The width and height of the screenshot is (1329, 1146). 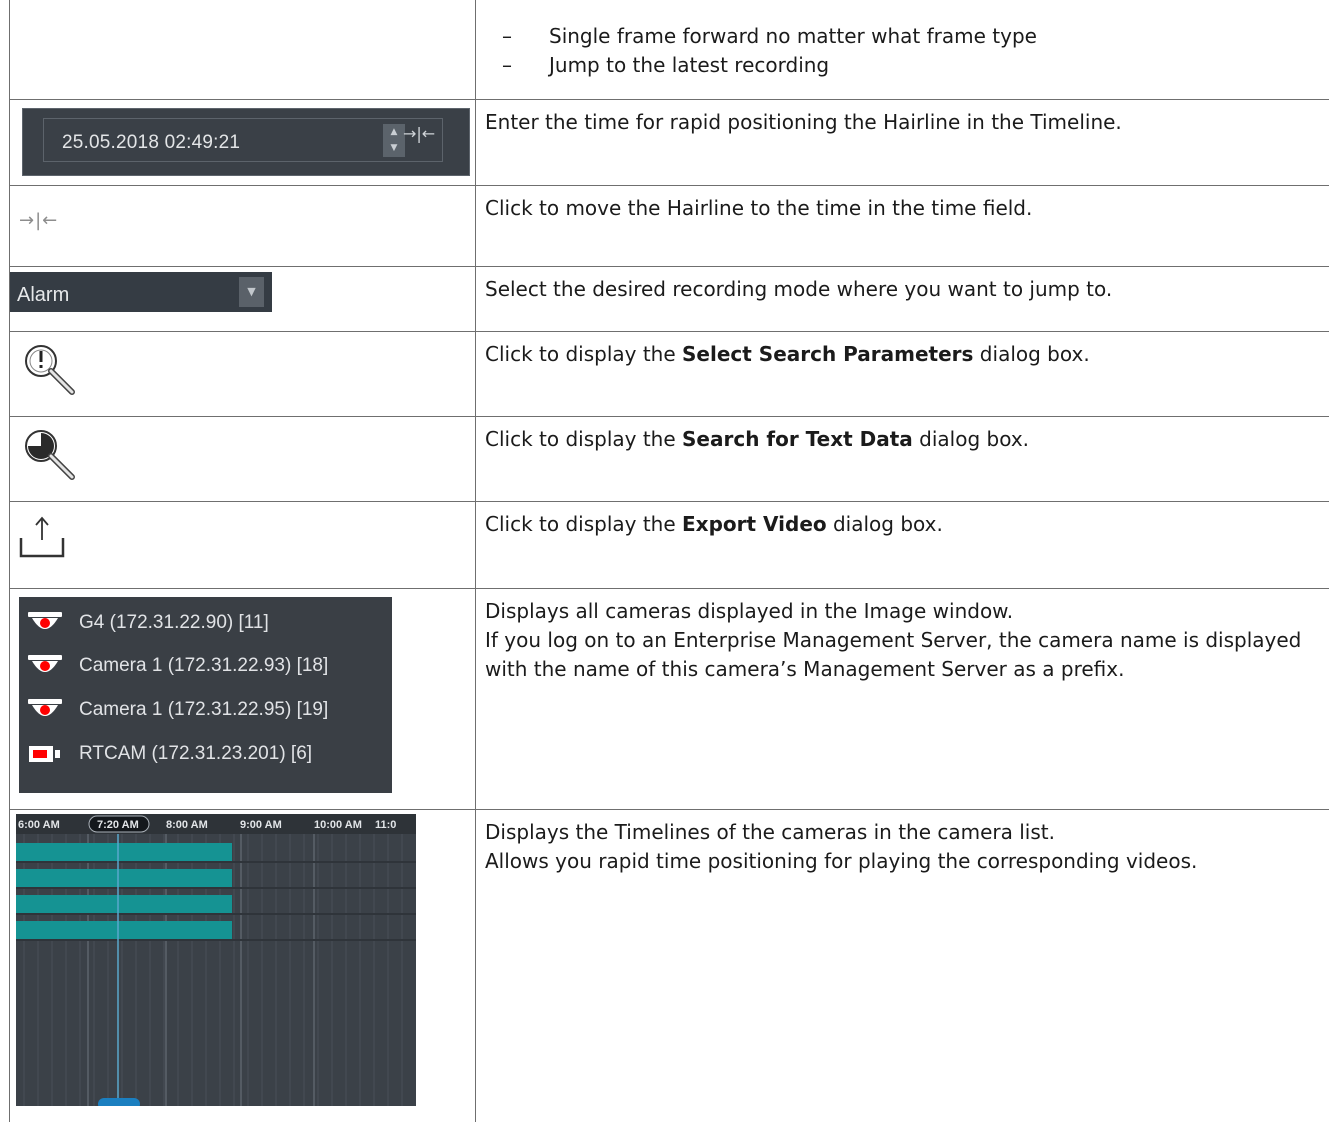 I want to click on table-cell-image: Alarm ▼, so click(x=242, y=298).